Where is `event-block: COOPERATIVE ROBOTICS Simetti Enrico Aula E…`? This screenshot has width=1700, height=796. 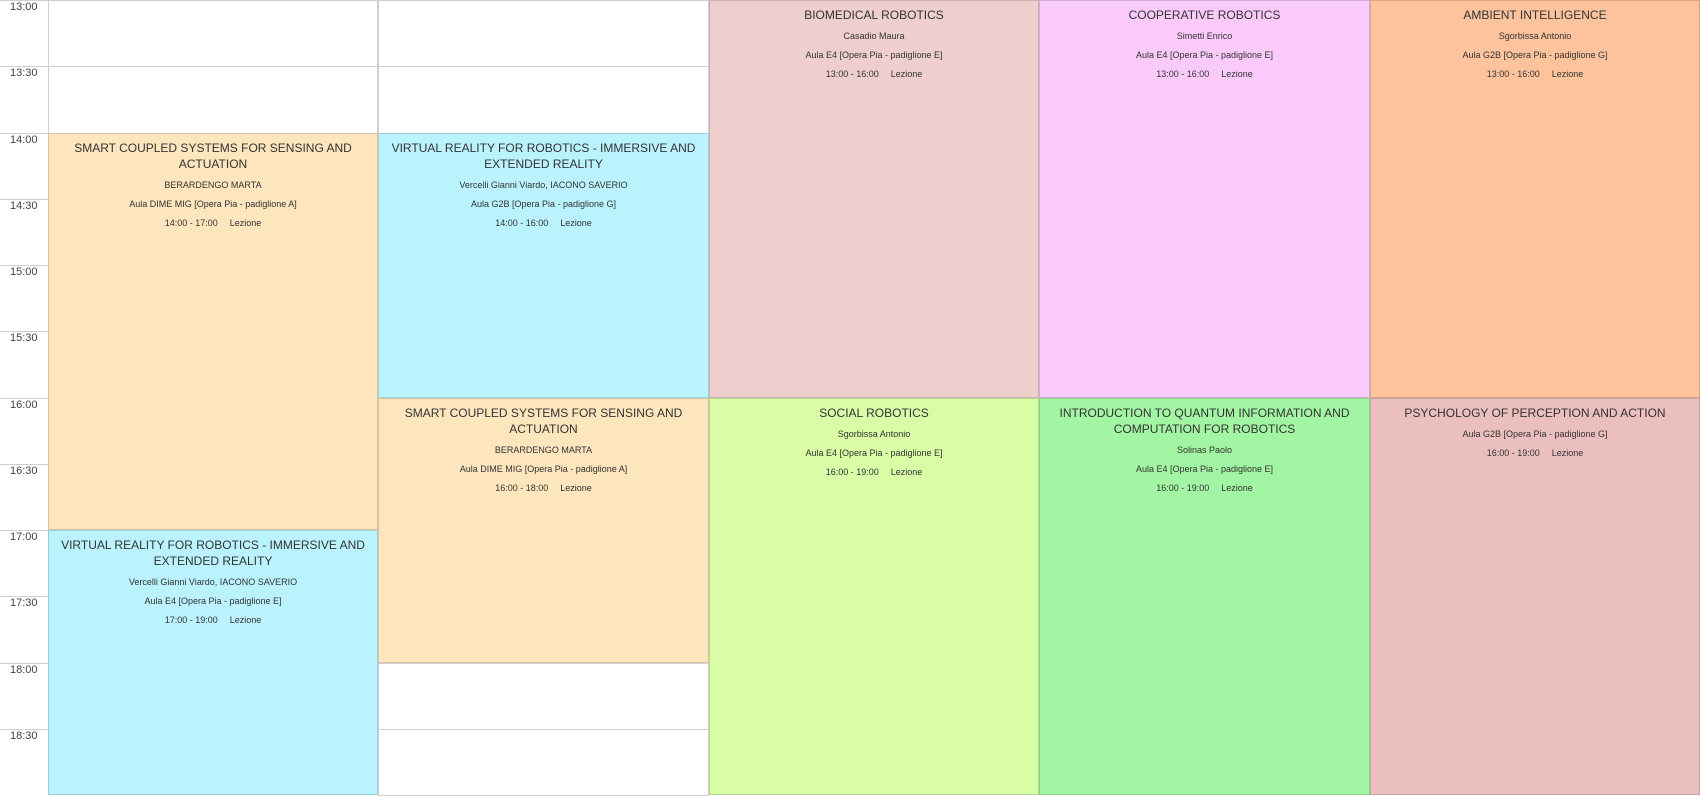 event-block: COOPERATIVE ROBOTICS Simetti Enrico Aula E… is located at coordinates (1204, 199).